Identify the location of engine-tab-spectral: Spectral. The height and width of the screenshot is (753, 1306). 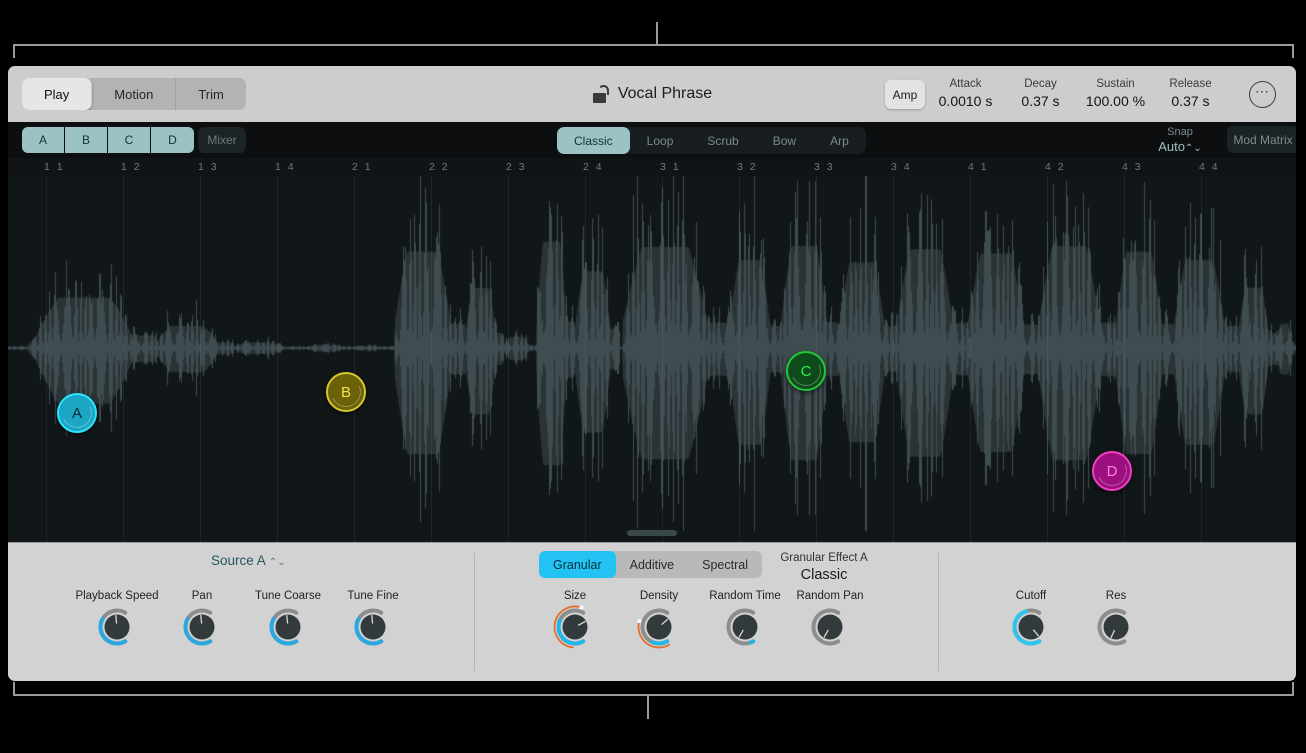
(725, 564).